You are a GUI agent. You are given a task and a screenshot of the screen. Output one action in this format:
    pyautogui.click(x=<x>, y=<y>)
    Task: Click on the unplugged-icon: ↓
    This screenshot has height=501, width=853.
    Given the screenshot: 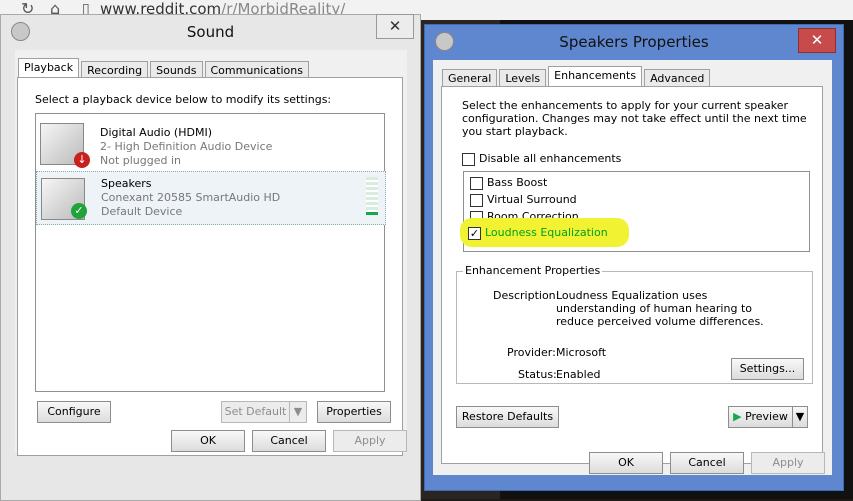 What is the action you would take?
    pyautogui.click(x=82, y=160)
    